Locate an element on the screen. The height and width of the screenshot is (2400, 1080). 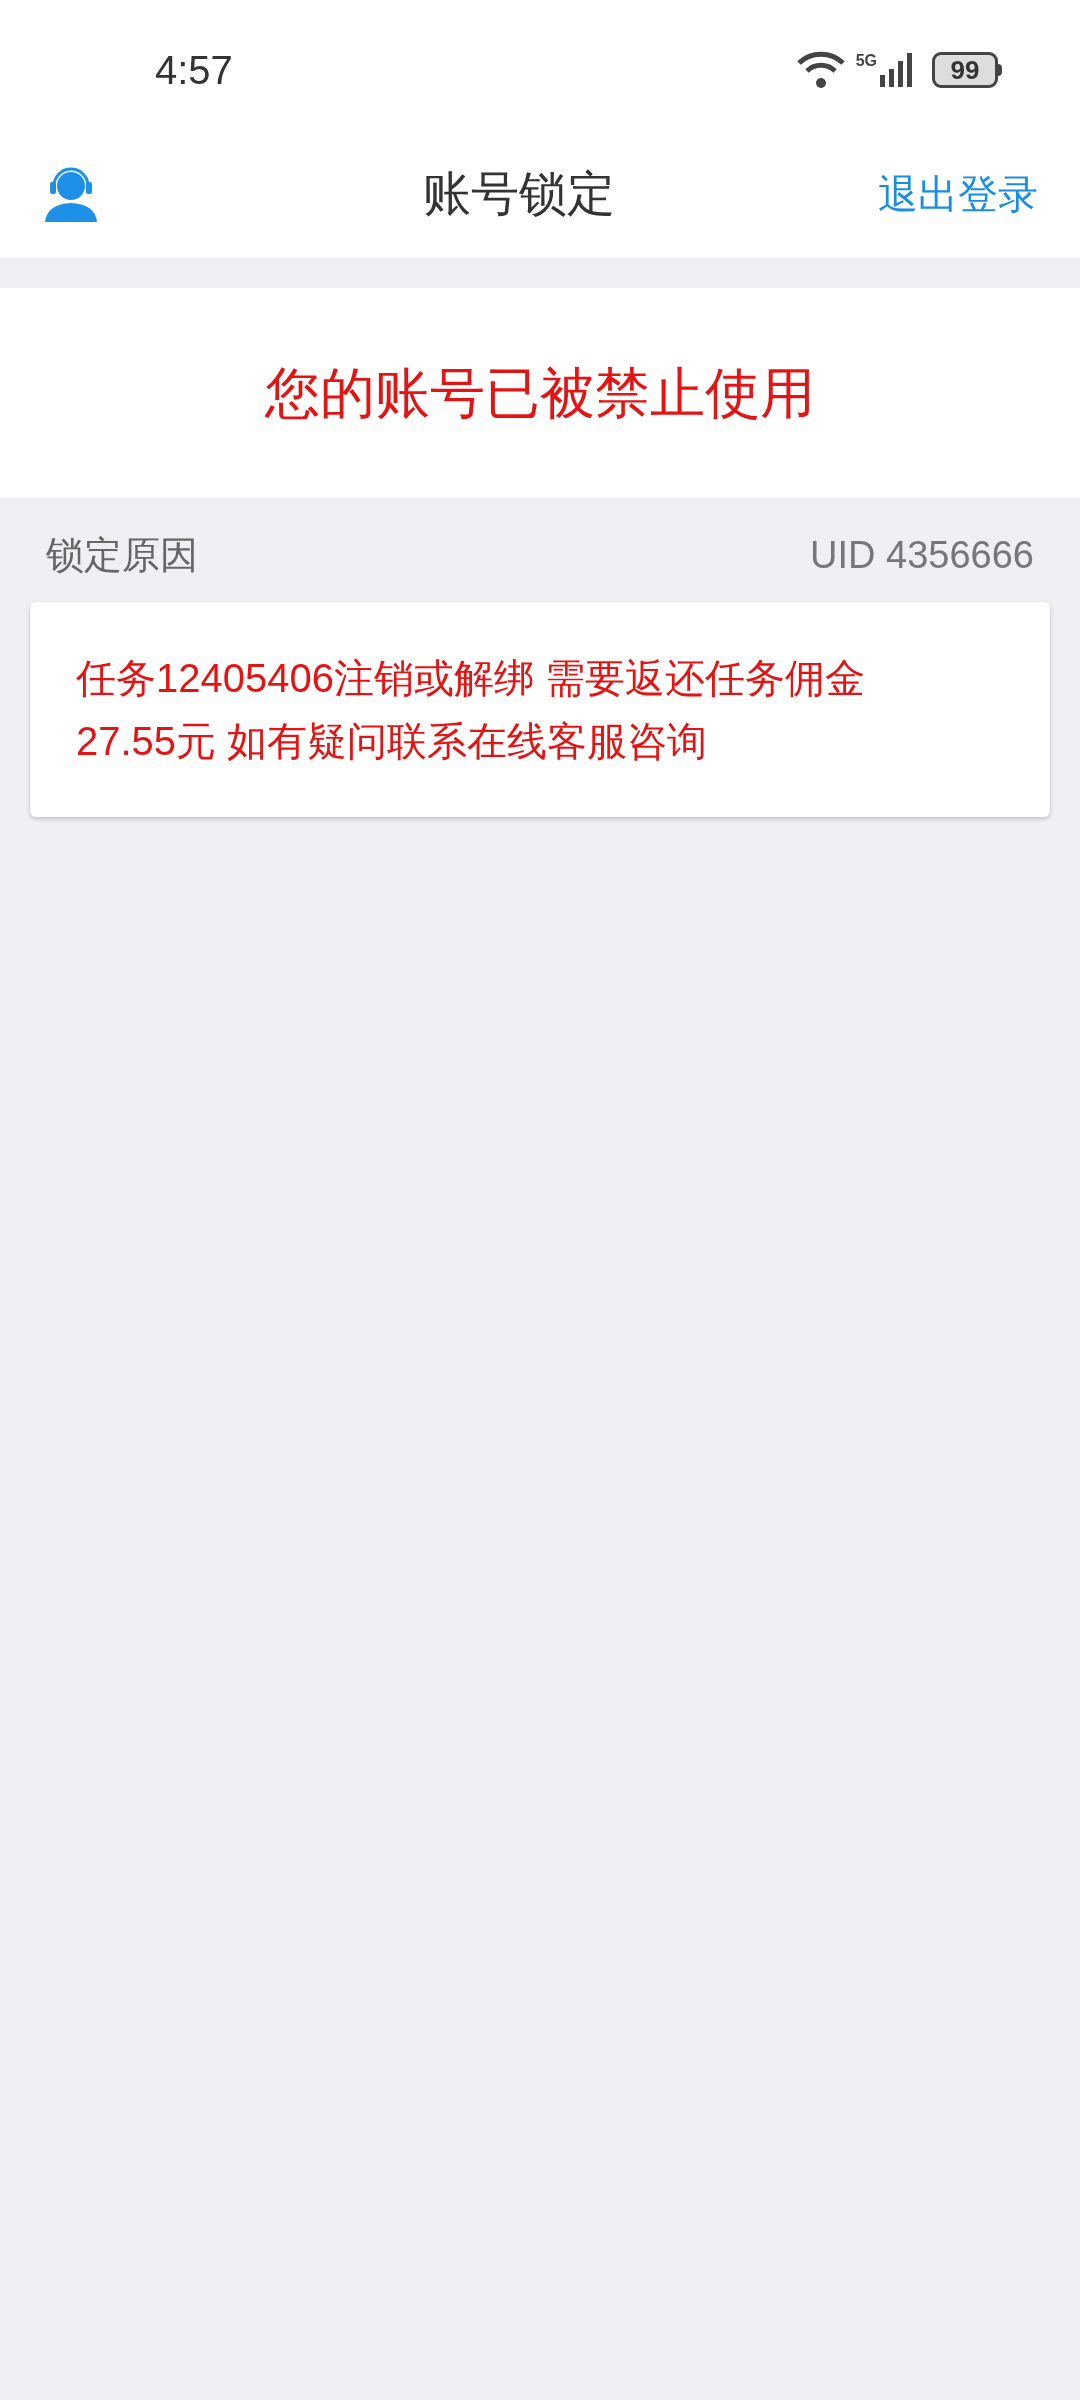
wifi-icon is located at coordinates (820, 70).